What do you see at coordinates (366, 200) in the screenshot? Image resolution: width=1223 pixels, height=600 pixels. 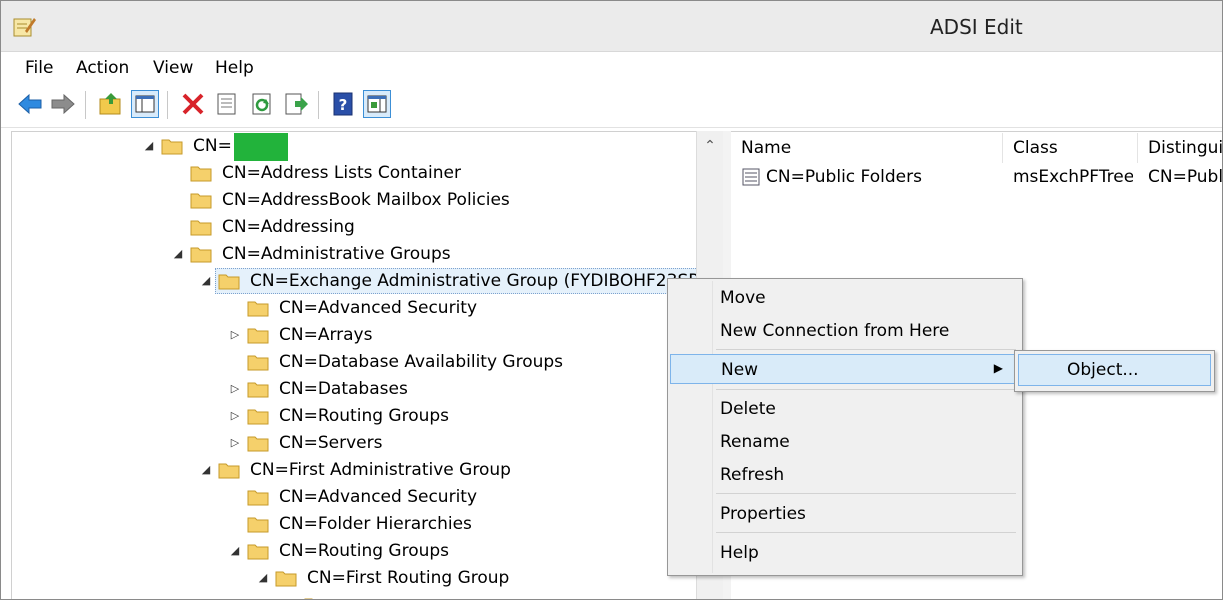 I see `tree-node-label: CN=AddressBook Mailbox Policies` at bounding box center [366, 200].